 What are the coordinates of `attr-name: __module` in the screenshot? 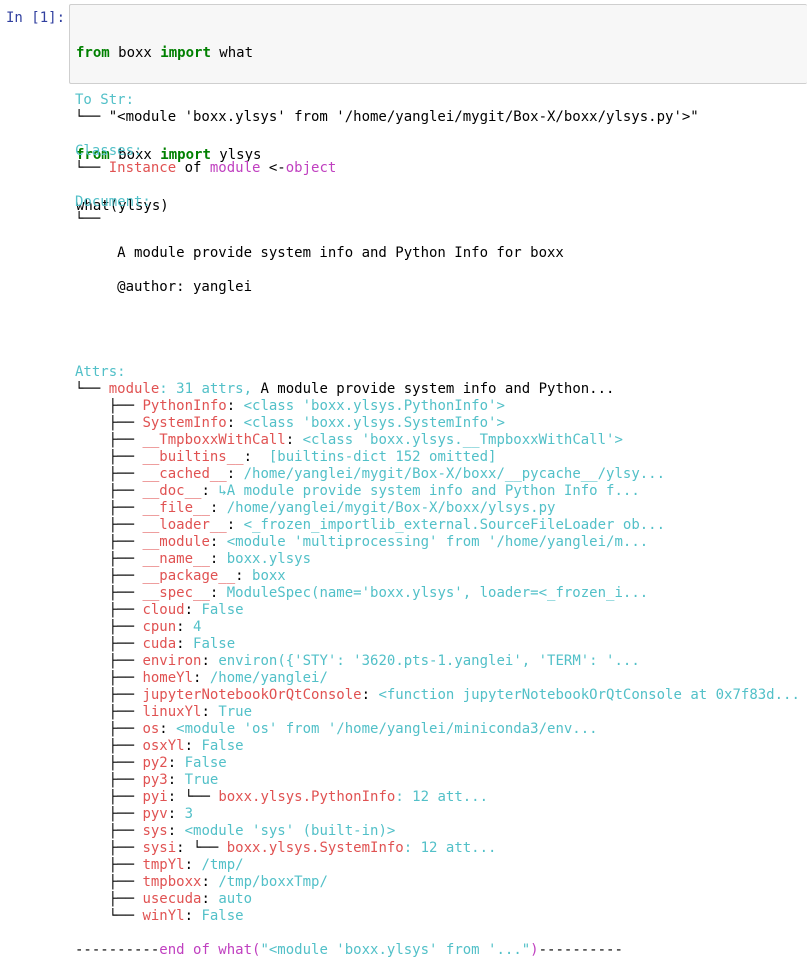 It's located at (176, 542).